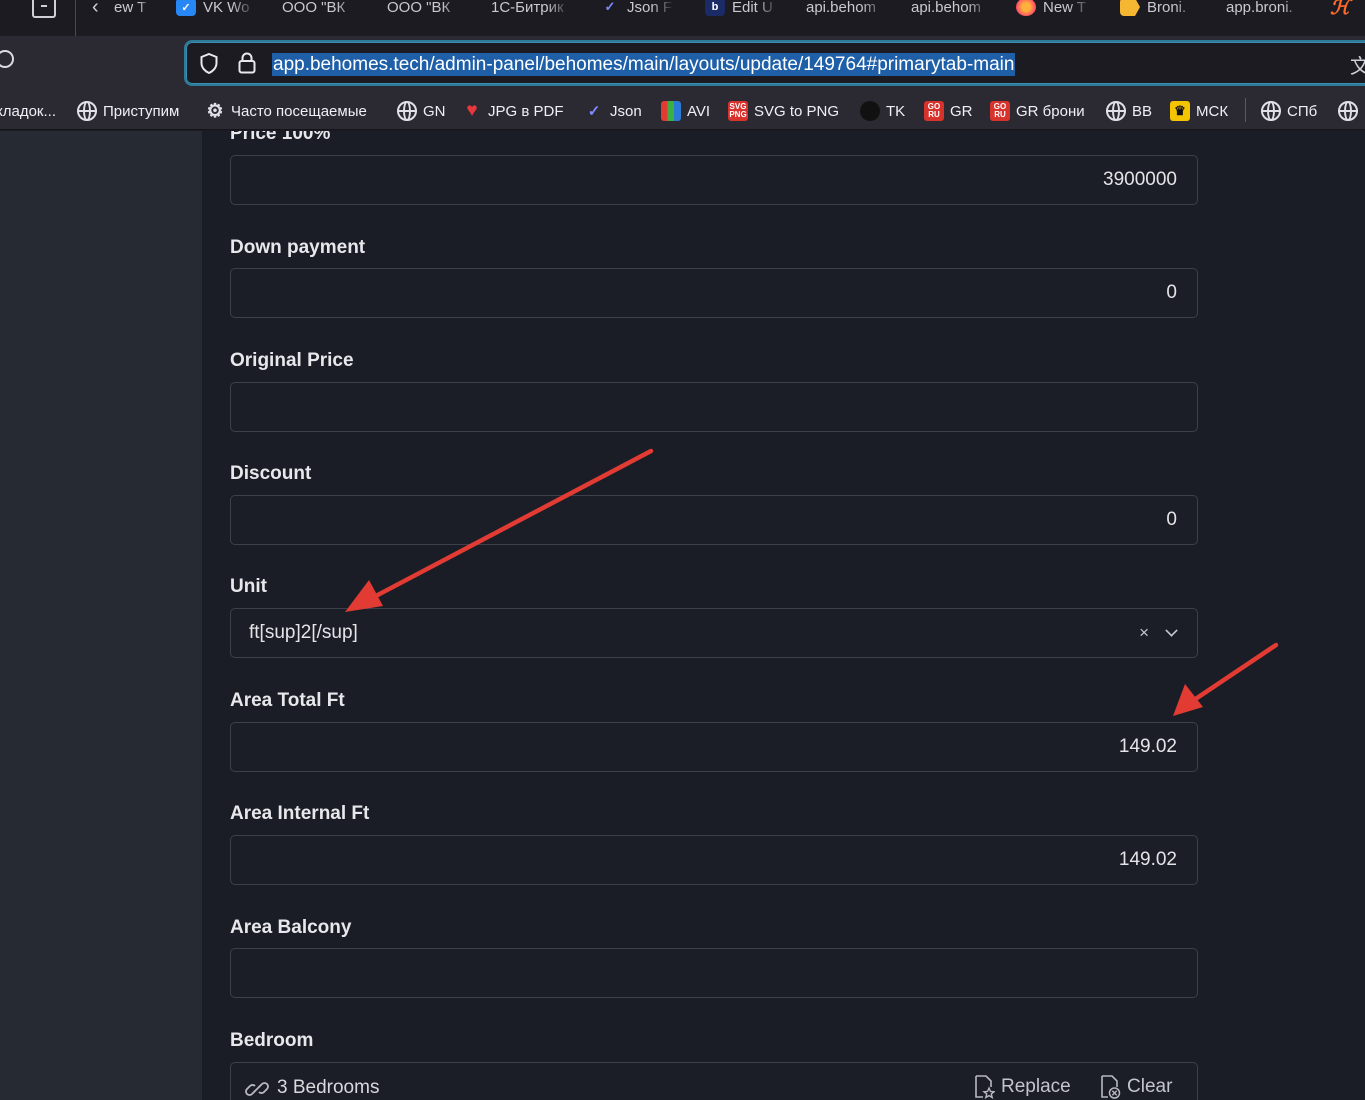  I want to click on check-icon: ✓, so click(594, 111).